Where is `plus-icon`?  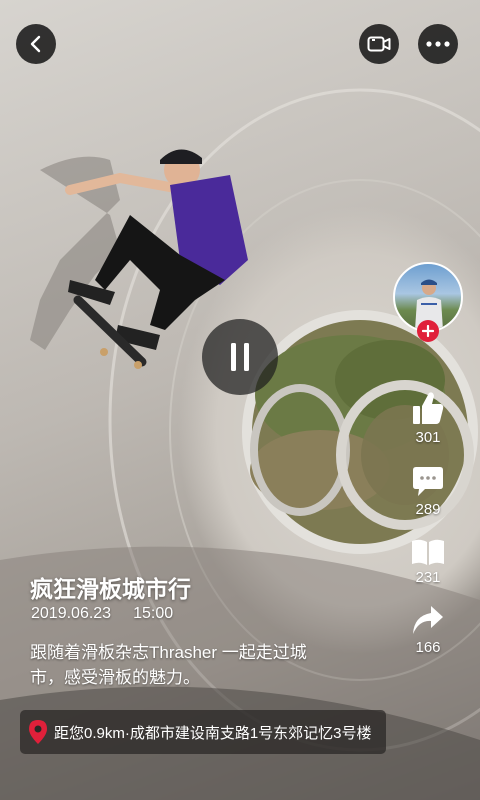 plus-icon is located at coordinates (428, 331).